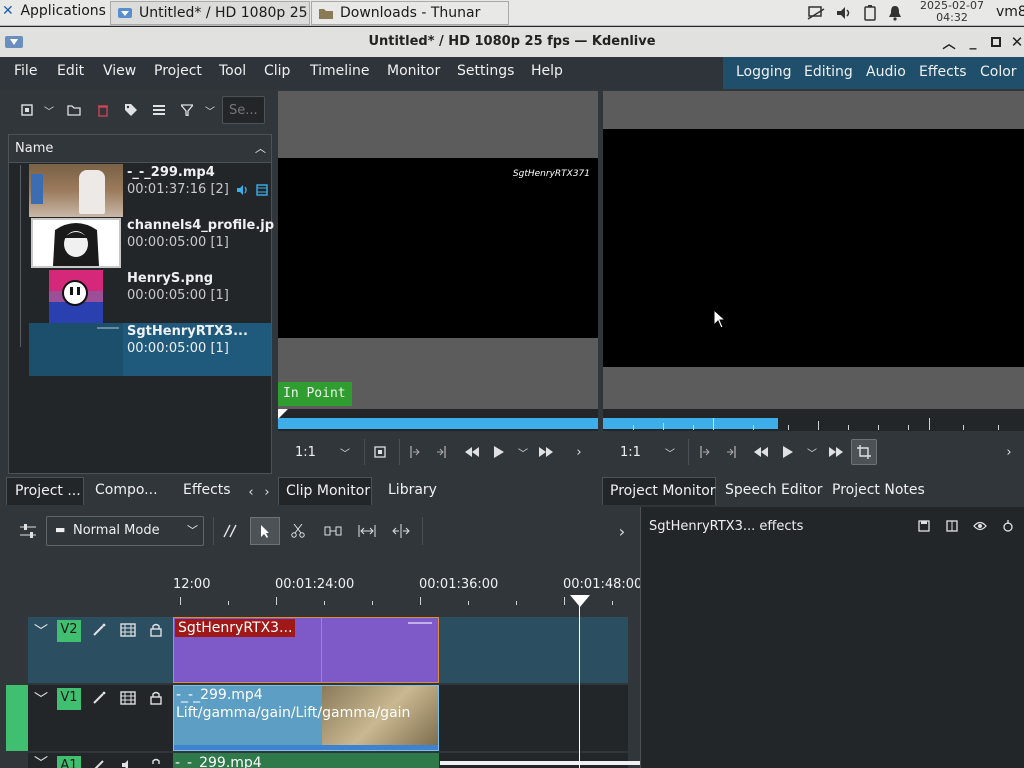  I want to click on project-zoom-select: 1:1, so click(630, 452).